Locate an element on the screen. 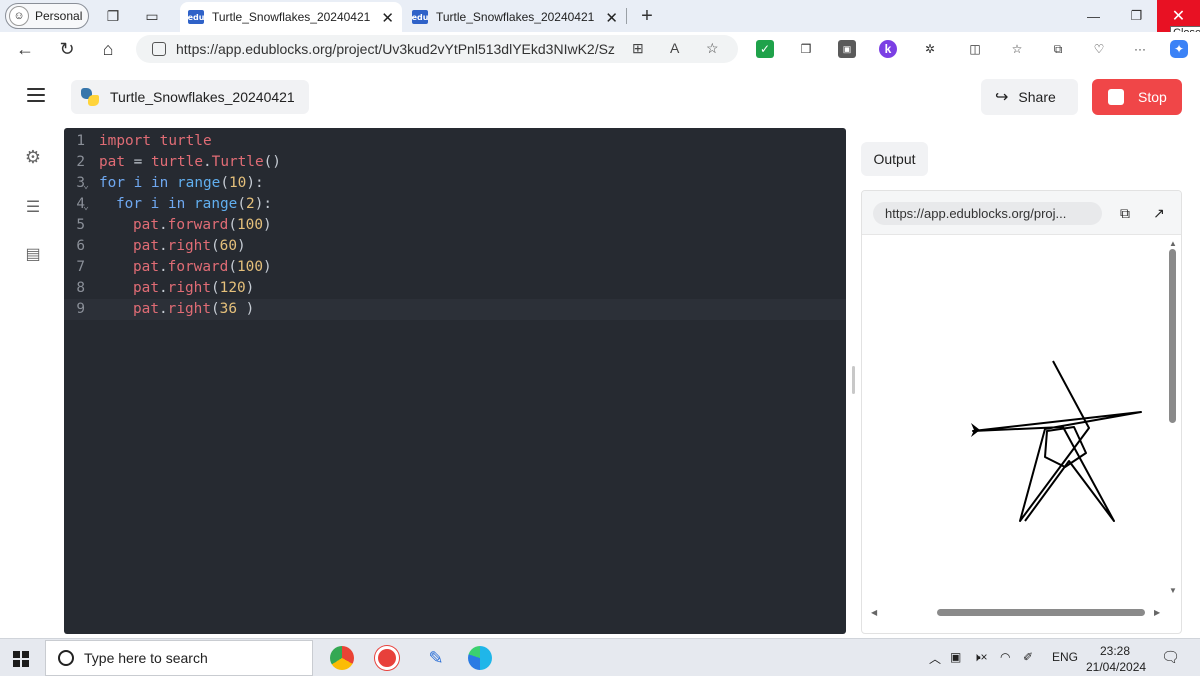 This screenshot has height=676, width=1200. project-name-pill: Turtle_Snowflakes_20240421 is located at coordinates (190, 97).